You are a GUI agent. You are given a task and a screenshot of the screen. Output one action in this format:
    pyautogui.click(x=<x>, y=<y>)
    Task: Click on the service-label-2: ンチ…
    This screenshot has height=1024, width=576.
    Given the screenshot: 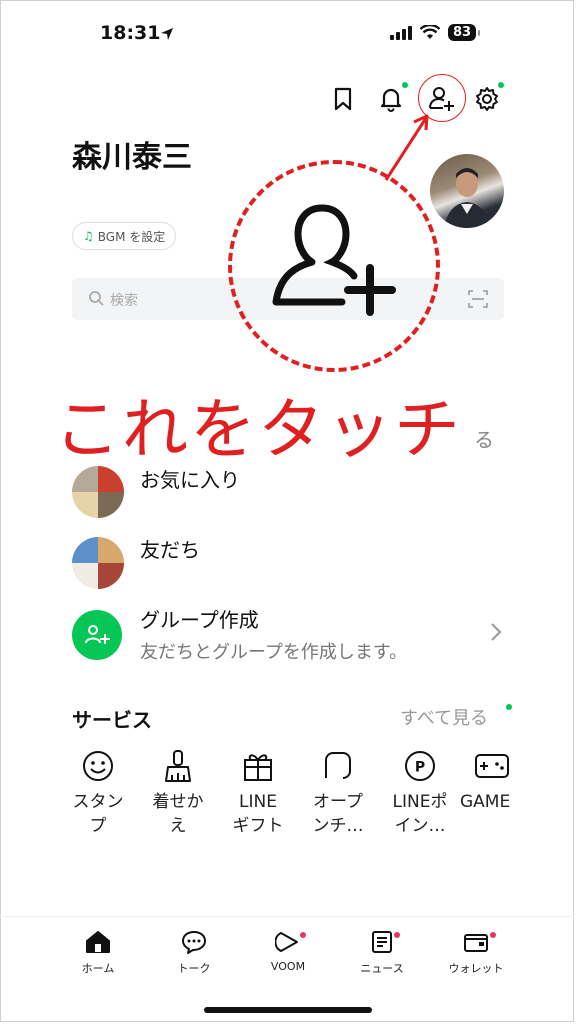 What is the action you would take?
    pyautogui.click(x=338, y=826)
    